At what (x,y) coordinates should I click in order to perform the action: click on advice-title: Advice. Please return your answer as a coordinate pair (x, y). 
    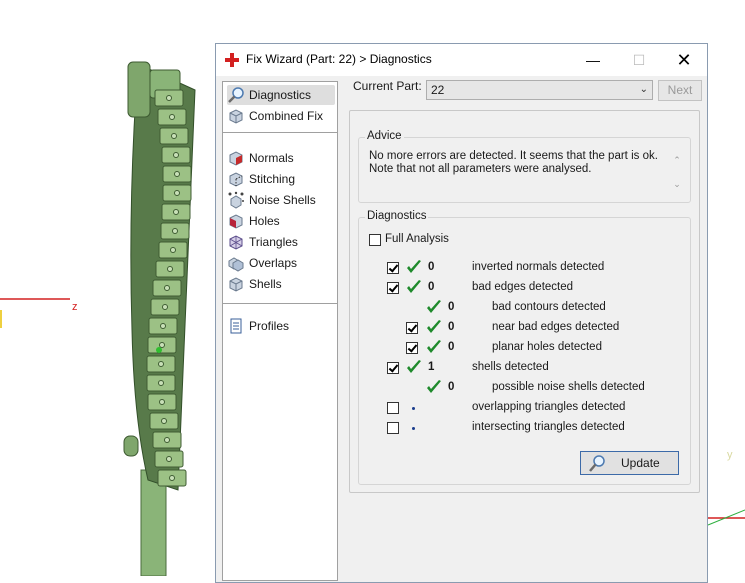
    Looking at the image, I should click on (384, 136).